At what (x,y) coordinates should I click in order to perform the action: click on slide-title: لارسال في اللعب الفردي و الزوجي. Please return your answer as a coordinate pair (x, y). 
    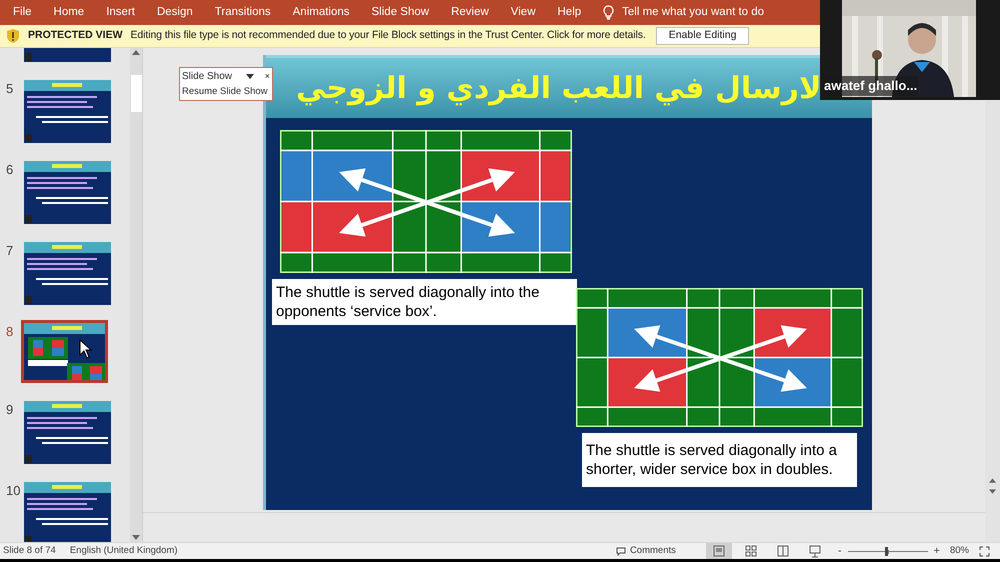
    Looking at the image, I should click on (559, 89).